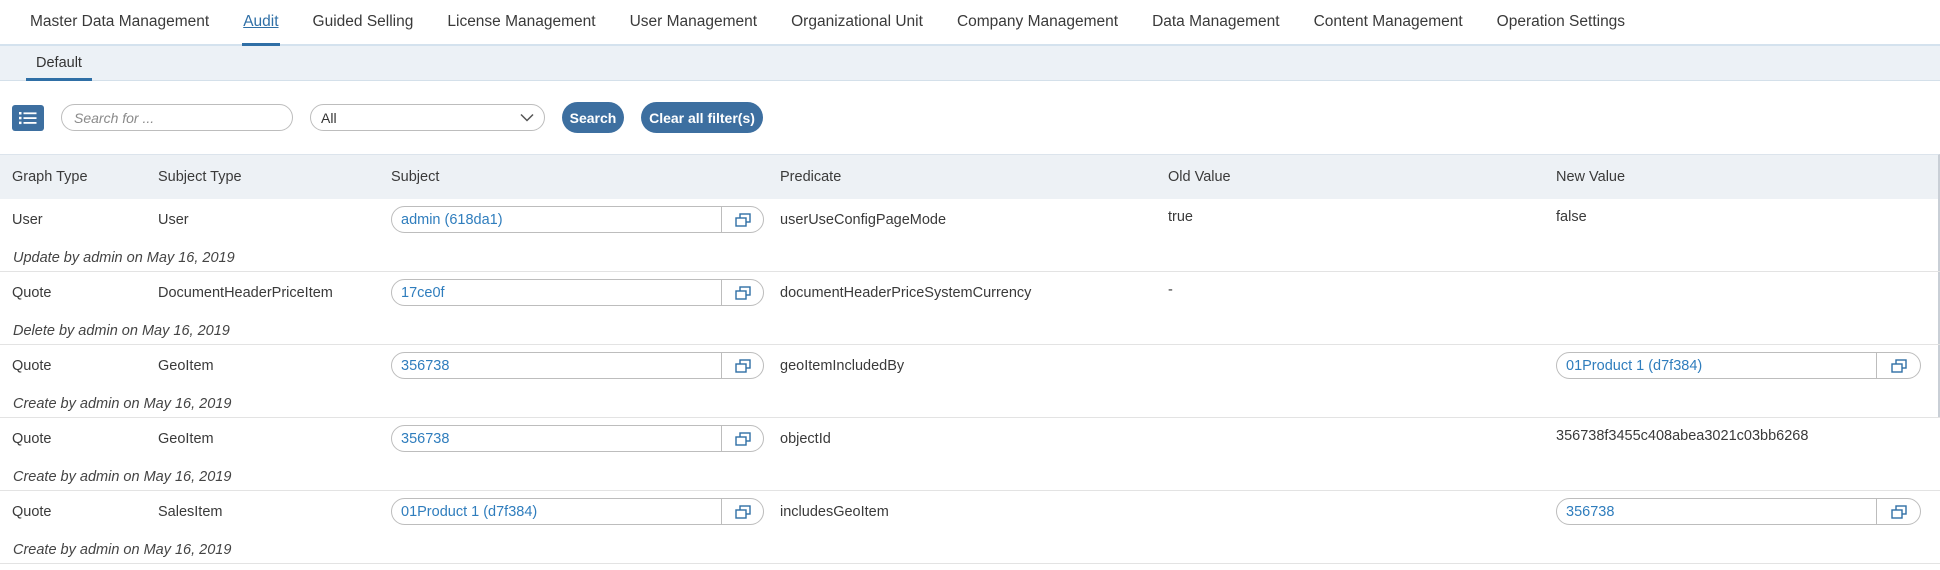 The image size is (1940, 570). What do you see at coordinates (834, 512) in the screenshot?
I see `cell-predicate: includesGeoItem` at bounding box center [834, 512].